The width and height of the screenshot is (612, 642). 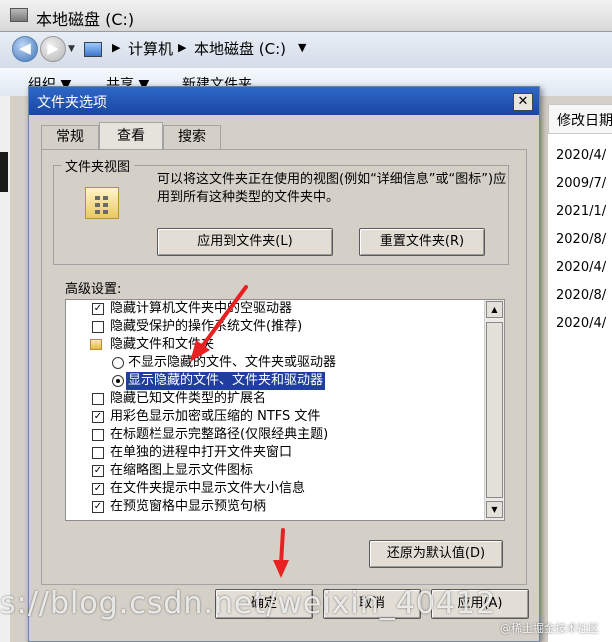 What do you see at coordinates (275, 435) in the screenshot?
I see `setting-full-path-title: 在标题栏显示完整路径(仅限经典主题)` at bounding box center [275, 435].